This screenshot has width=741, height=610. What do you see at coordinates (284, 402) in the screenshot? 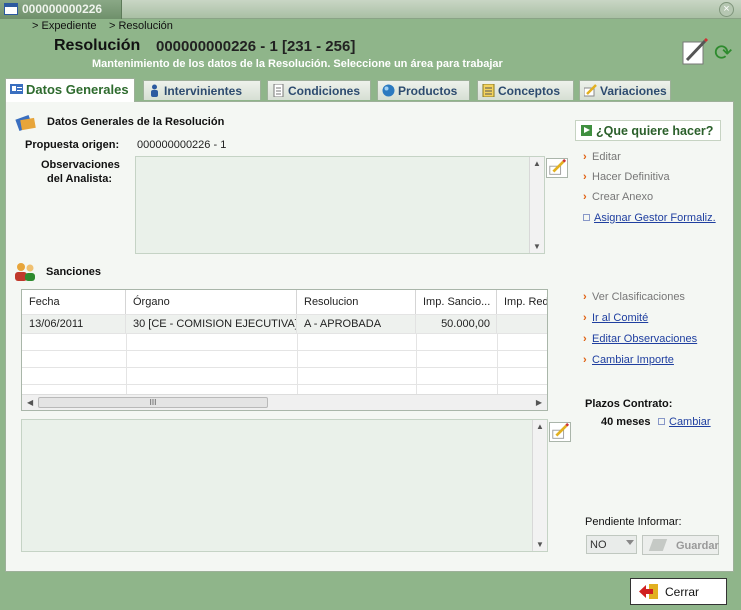
I see `table-horizontal-scrollbar: ◀ III ▶` at bounding box center [284, 402].